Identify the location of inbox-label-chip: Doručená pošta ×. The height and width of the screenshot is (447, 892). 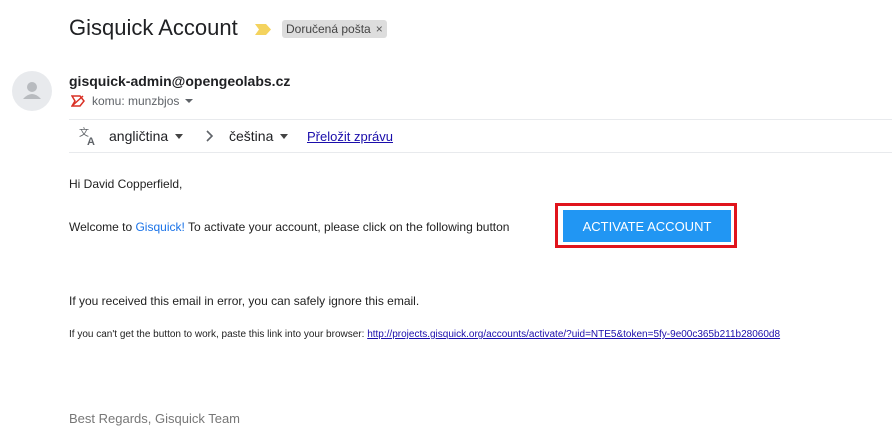
(334, 29).